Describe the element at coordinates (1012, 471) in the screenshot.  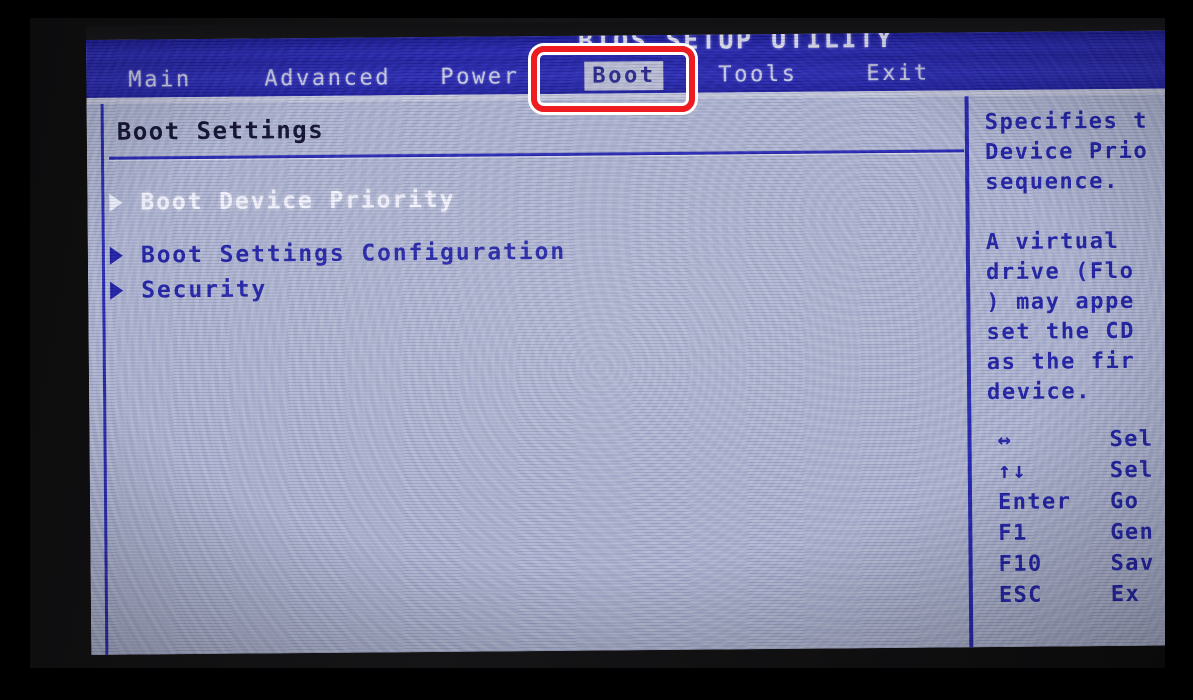
I see `up-down-arrow-icon: ↑↓` at that location.